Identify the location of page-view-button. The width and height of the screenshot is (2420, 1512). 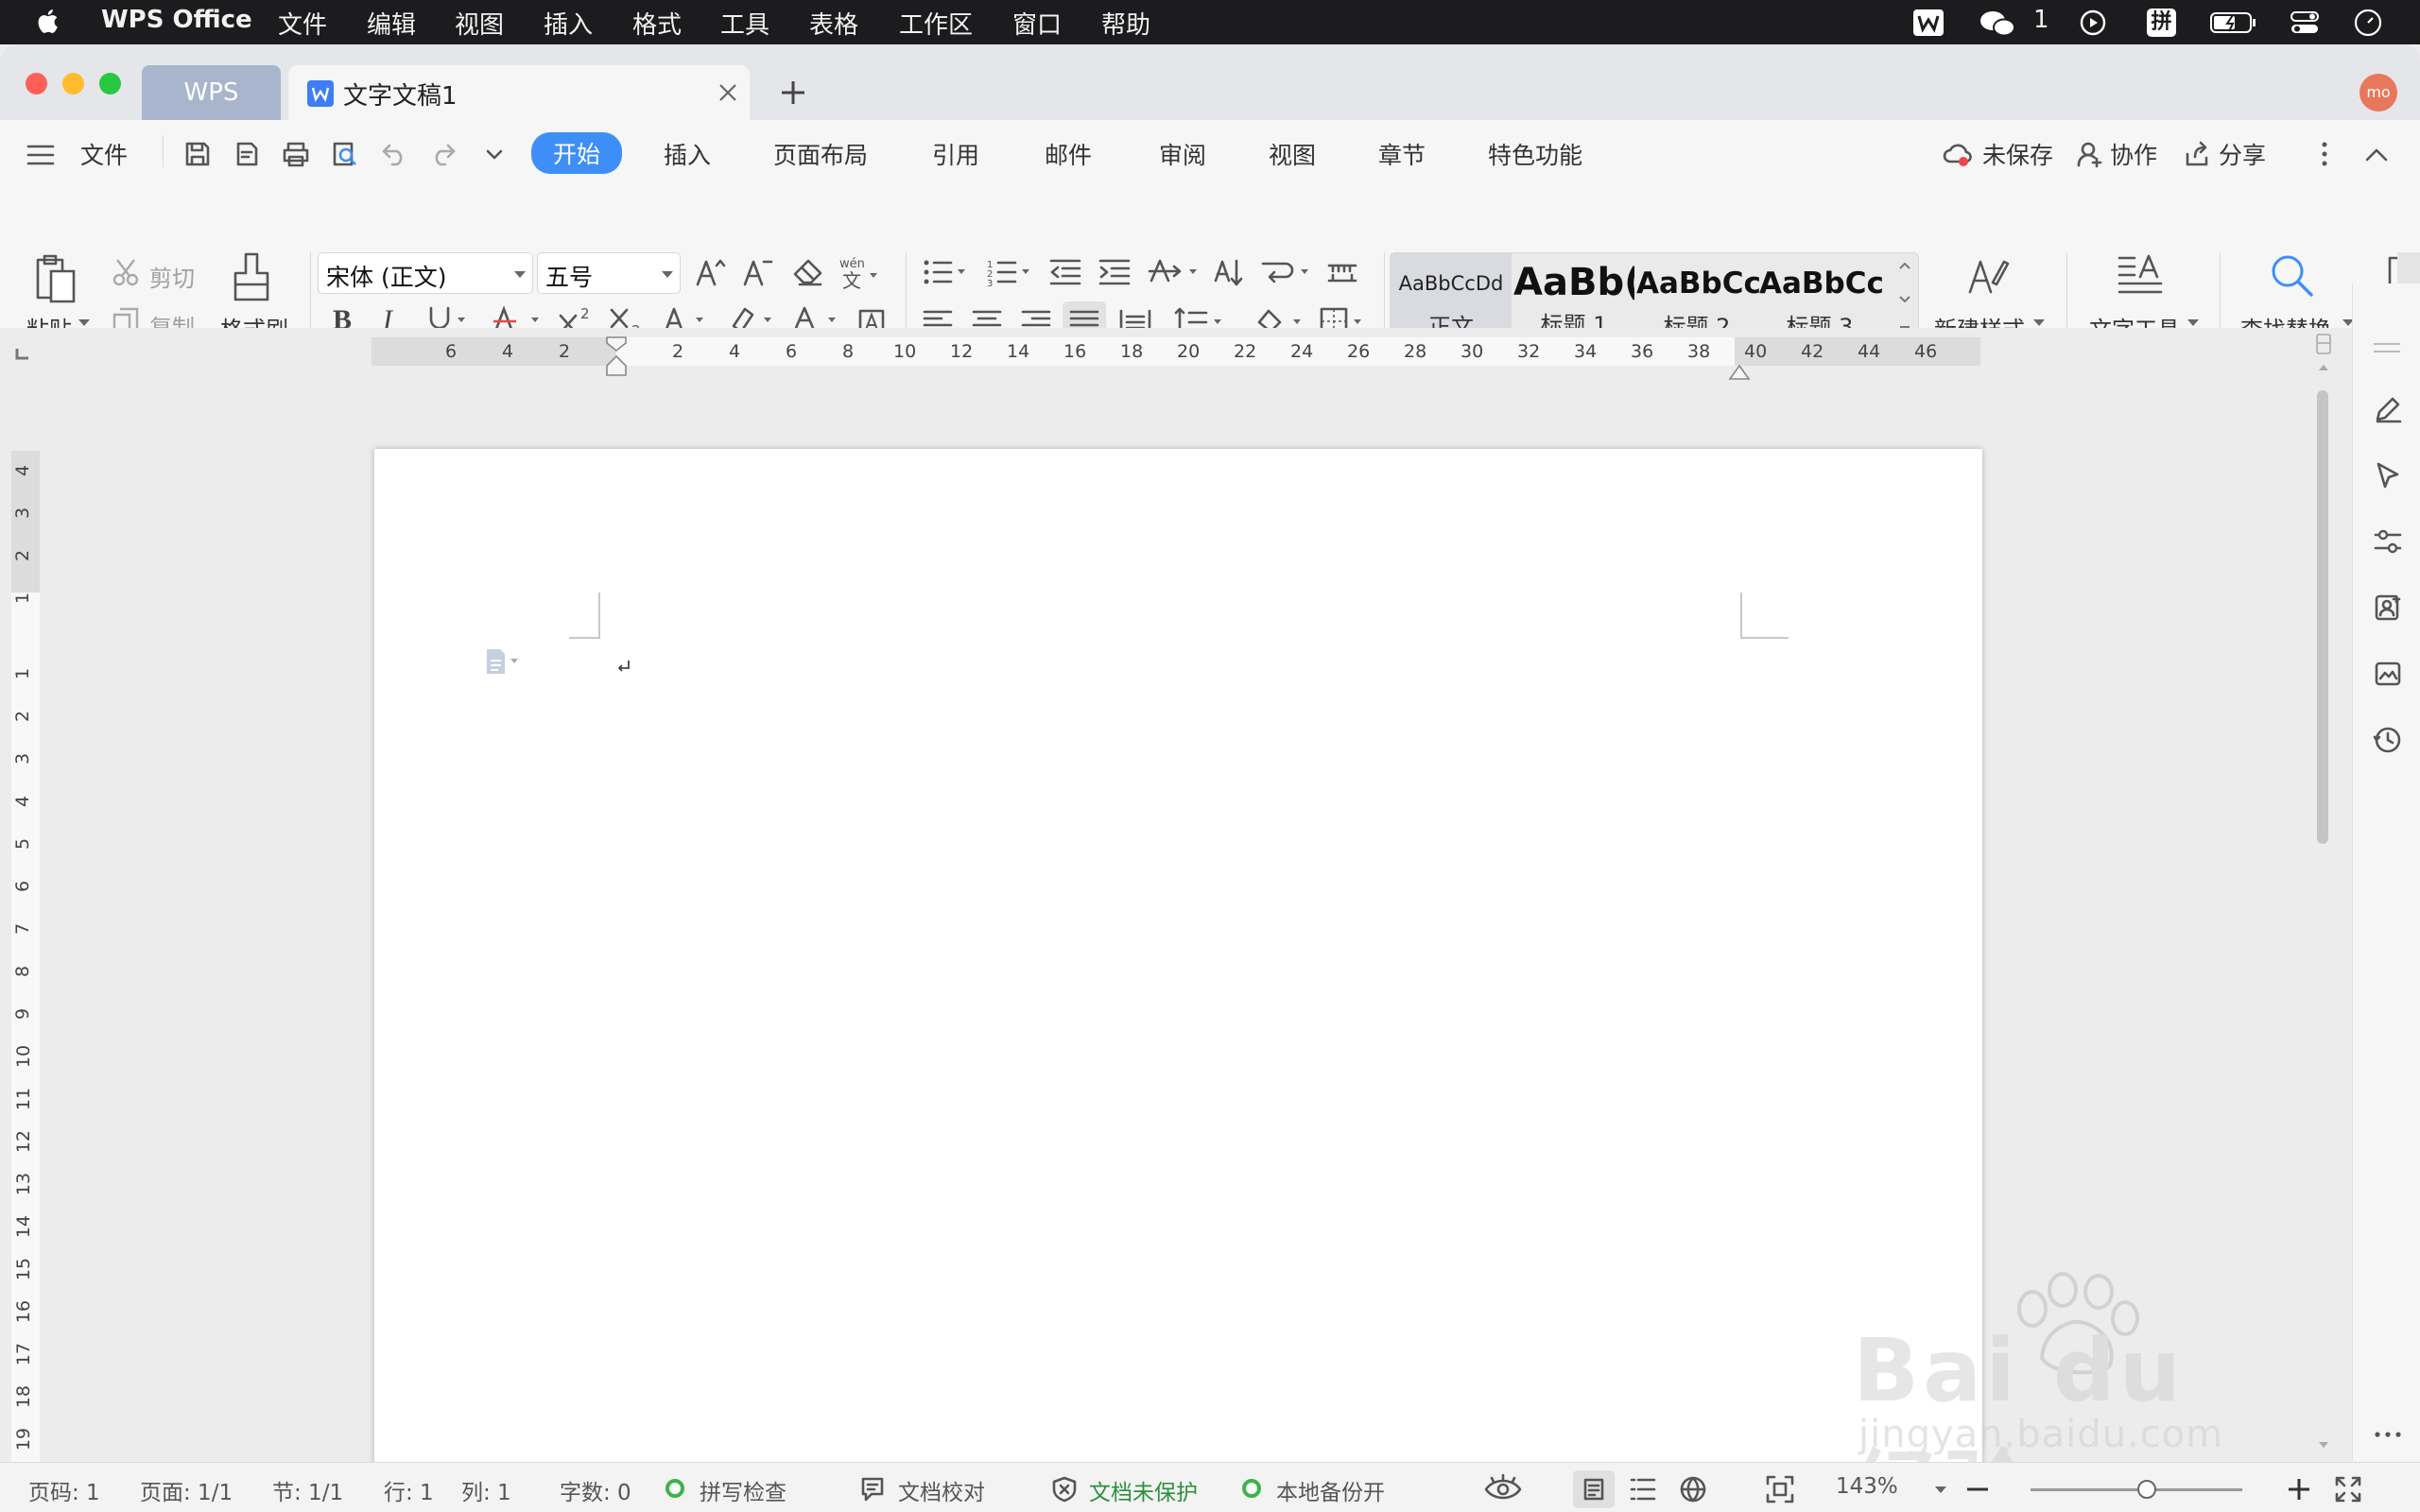
(1594, 1489).